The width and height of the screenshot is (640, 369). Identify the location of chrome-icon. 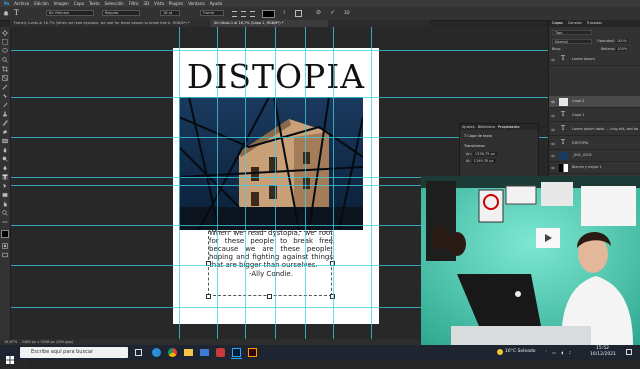
(172, 352).